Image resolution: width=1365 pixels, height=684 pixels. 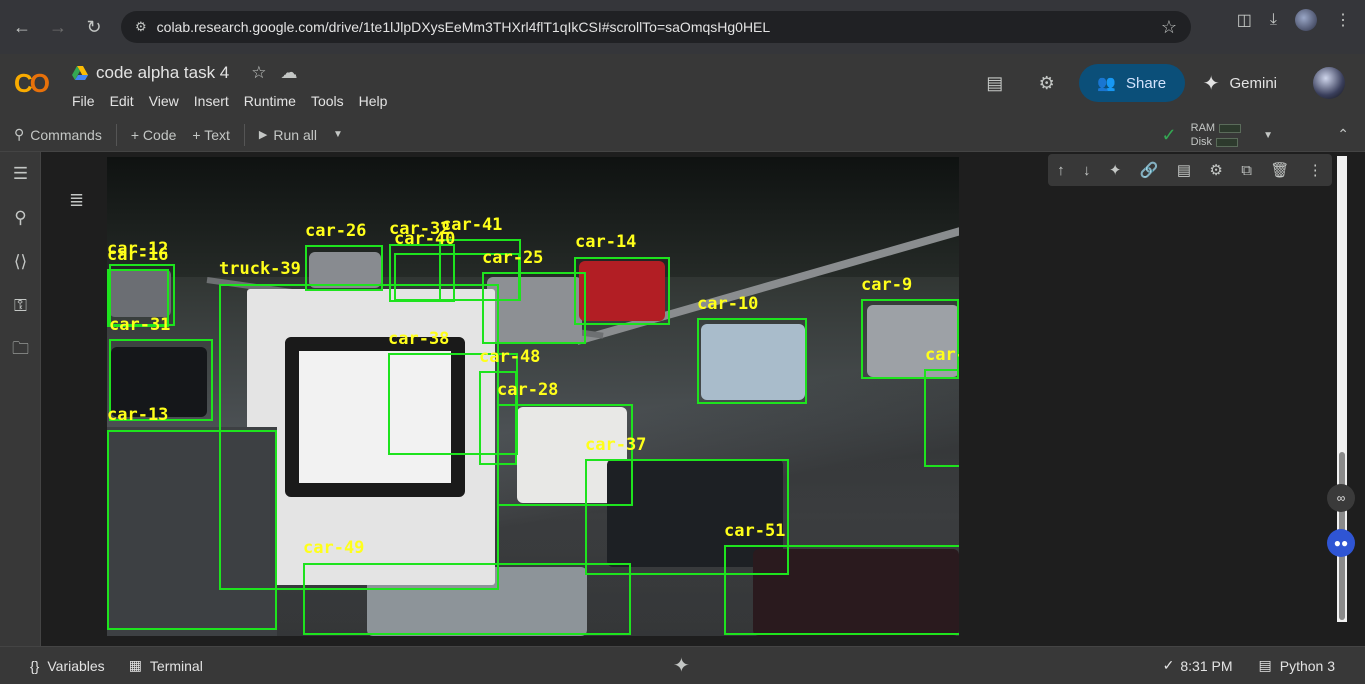 What do you see at coordinates (94, 27) in the screenshot?
I see `reload-icon: ↻` at bounding box center [94, 27].